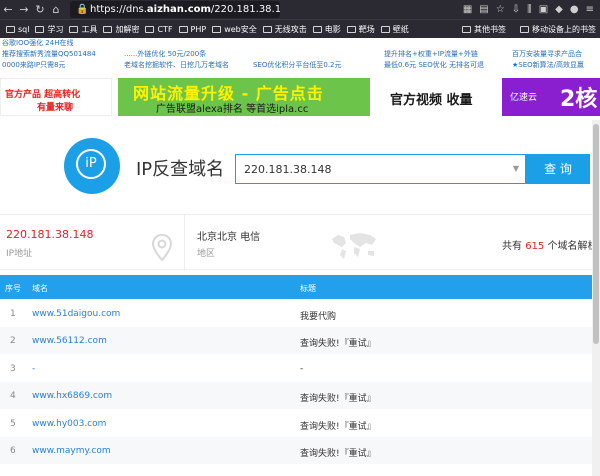  What do you see at coordinates (184, 243) in the screenshot?
I see `divider` at bounding box center [184, 243].